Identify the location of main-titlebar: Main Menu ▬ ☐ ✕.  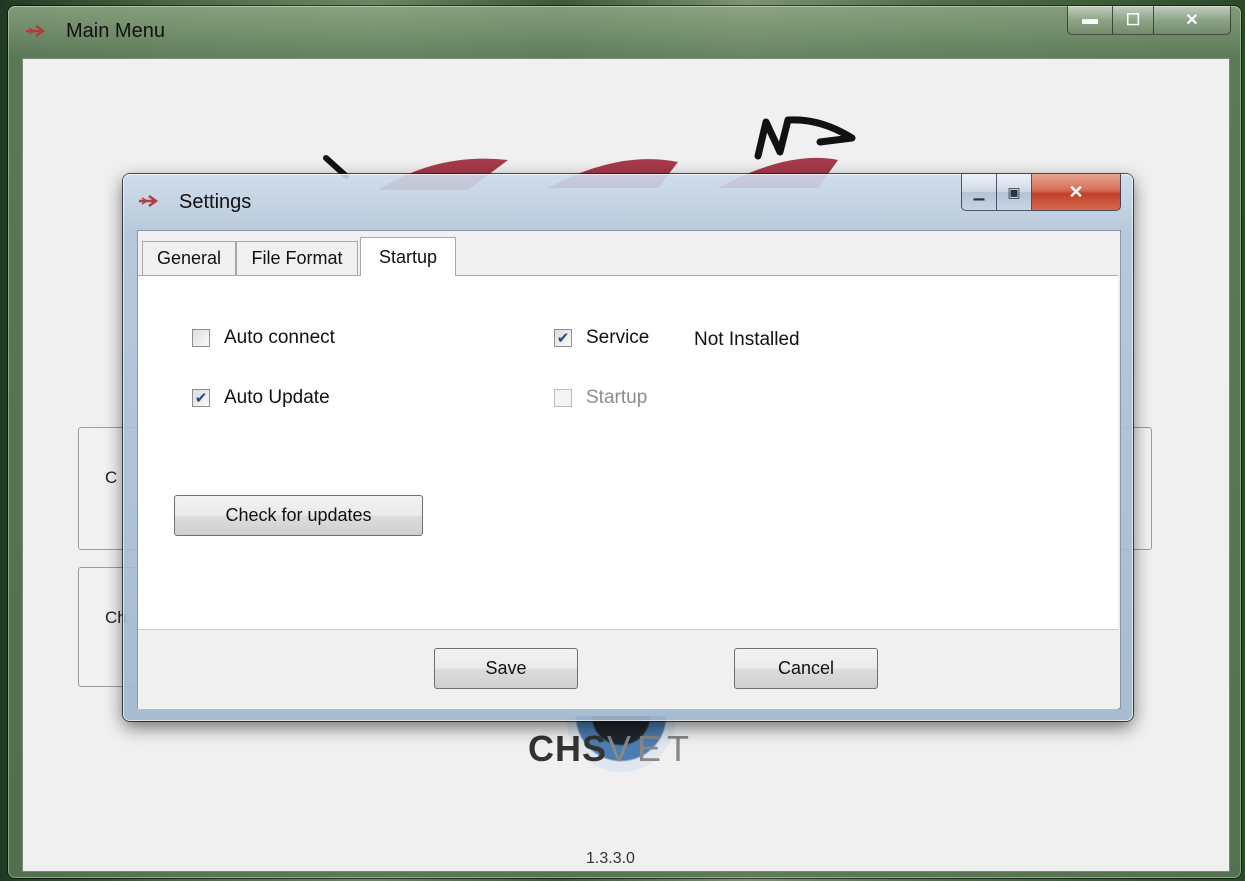
(624, 32).